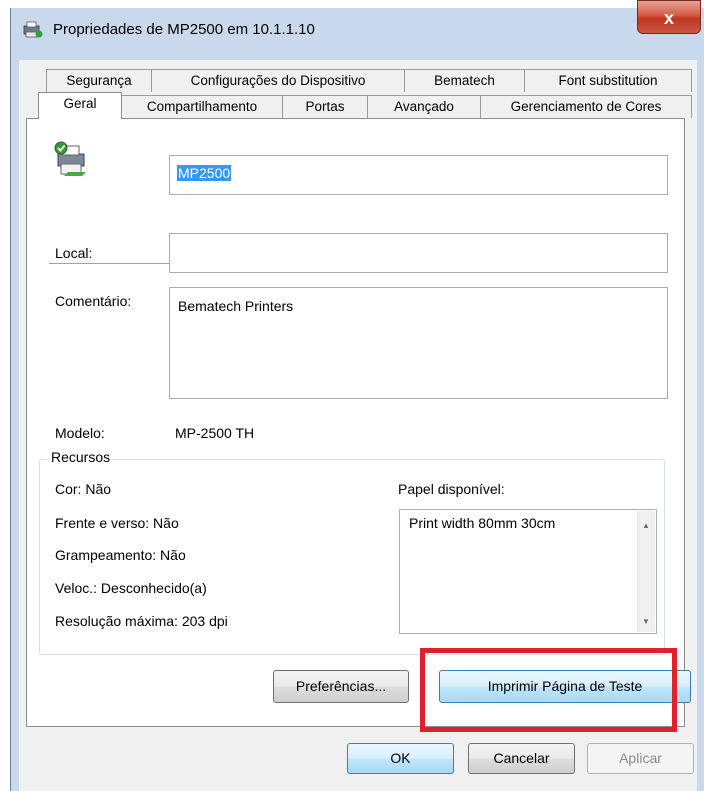  I want to click on scroll-down-icon: ▼, so click(646, 621).